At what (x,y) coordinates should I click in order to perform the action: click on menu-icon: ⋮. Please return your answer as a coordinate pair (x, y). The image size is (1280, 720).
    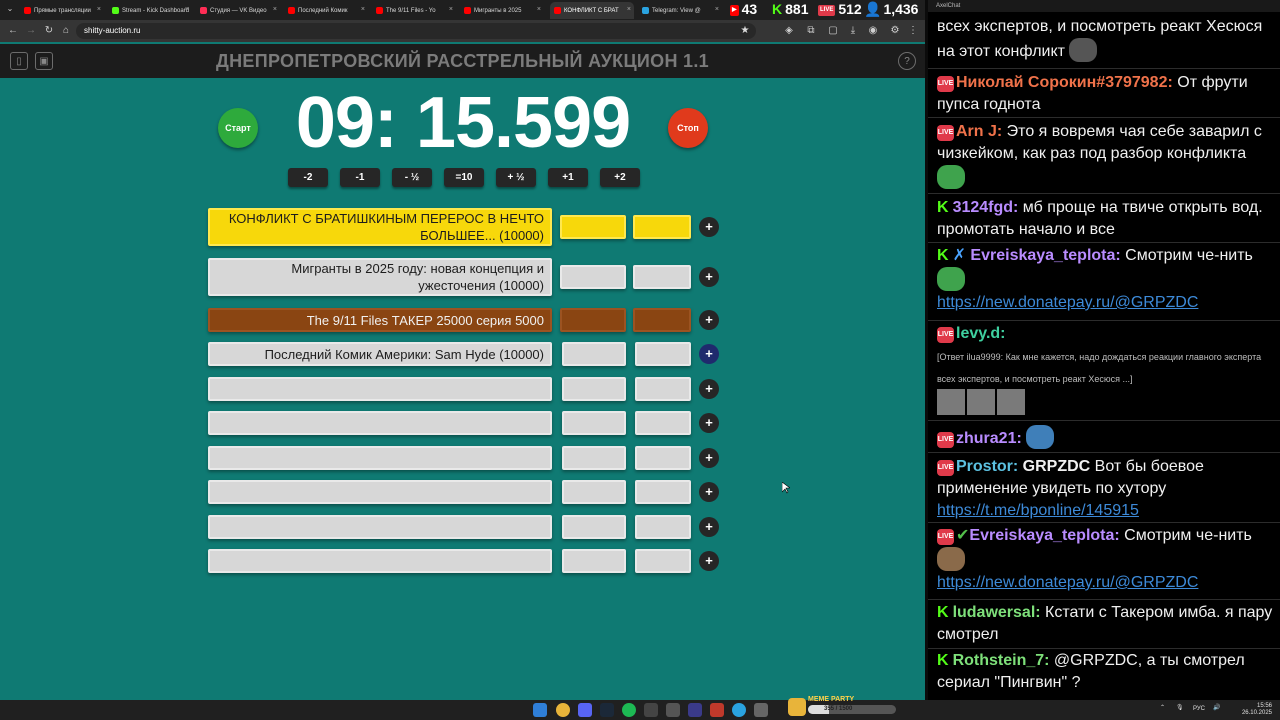
    Looking at the image, I should click on (913, 31).